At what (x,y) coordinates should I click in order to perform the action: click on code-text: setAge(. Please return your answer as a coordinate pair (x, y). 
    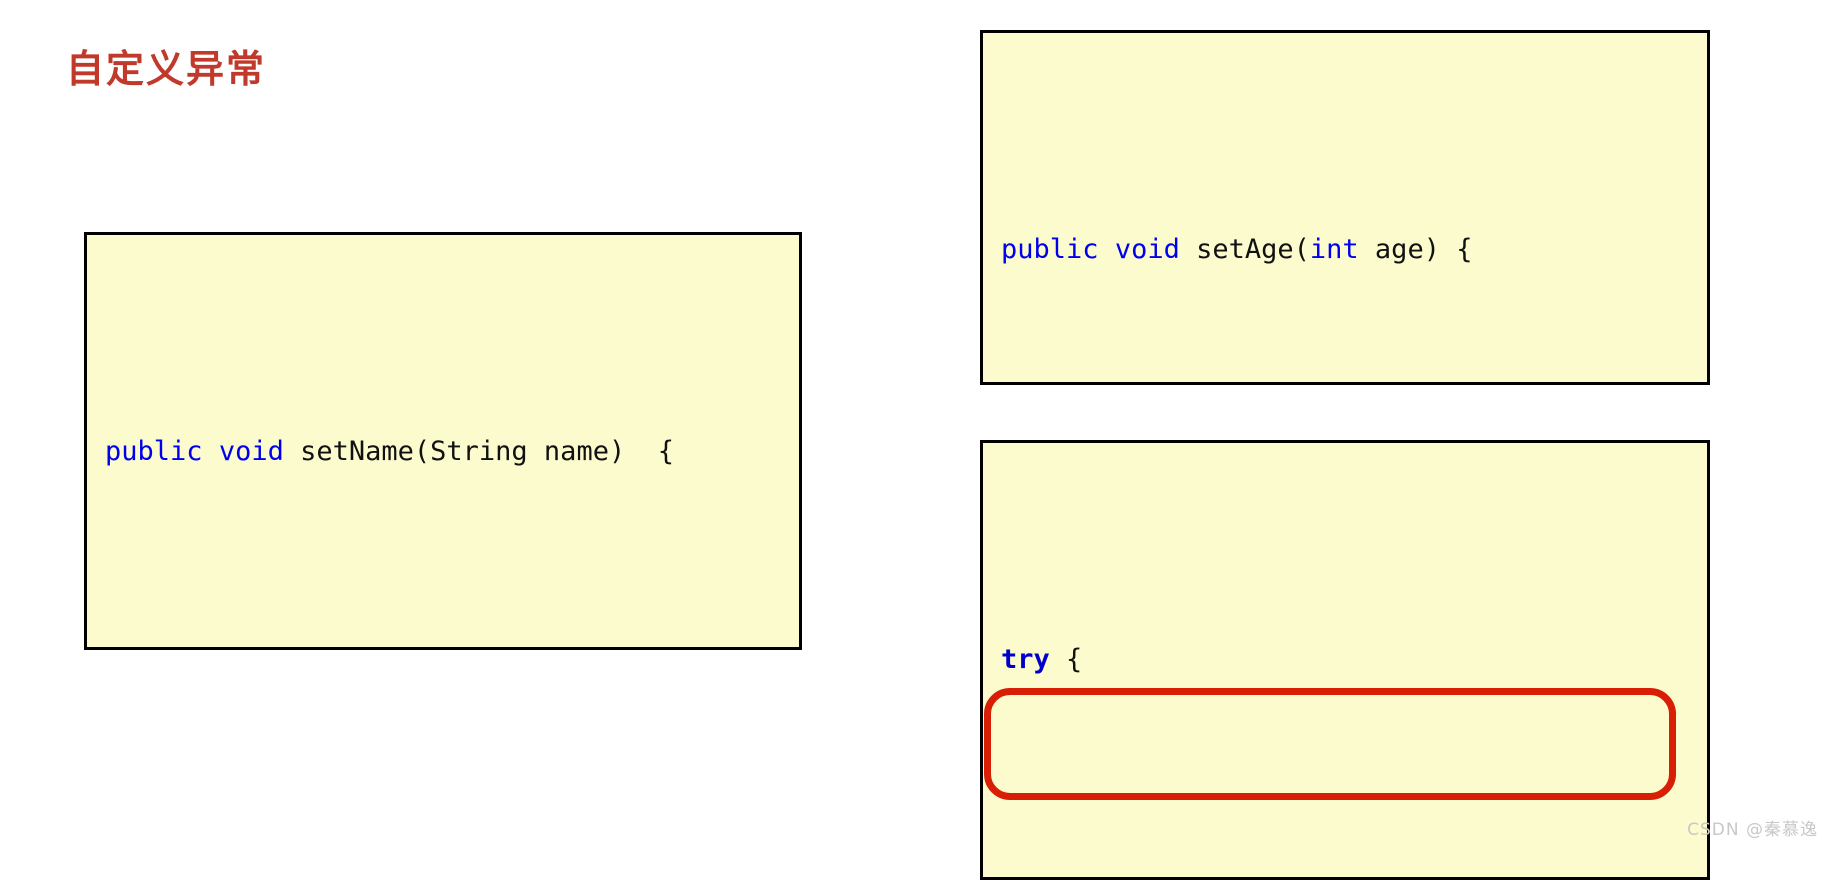
    Looking at the image, I should click on (1244, 249).